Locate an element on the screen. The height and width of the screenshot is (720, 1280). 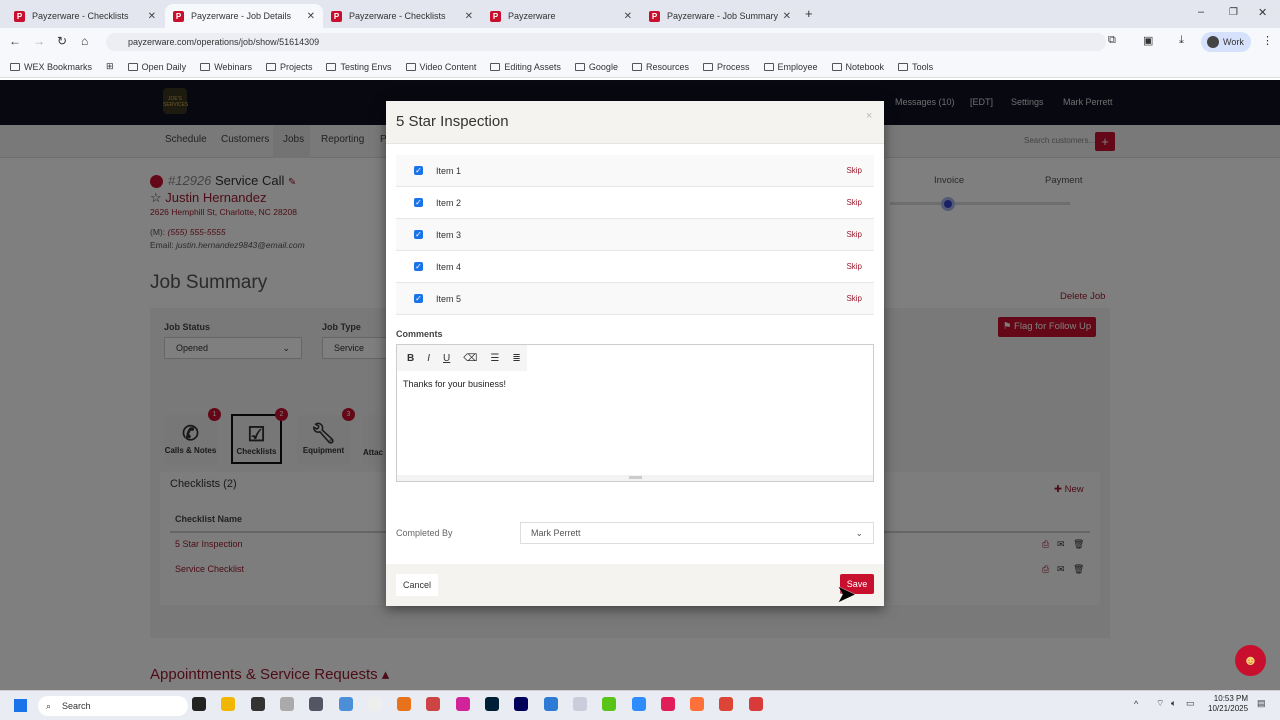
bookmark-item: Tools is located at coordinates (915, 67).